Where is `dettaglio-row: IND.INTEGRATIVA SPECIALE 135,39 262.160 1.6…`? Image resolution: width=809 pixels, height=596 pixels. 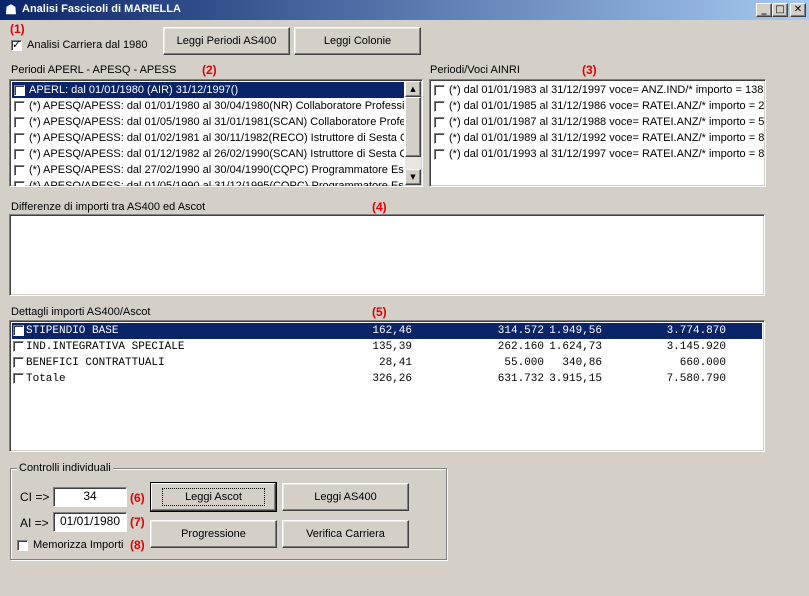 dettaglio-row: IND.INTEGRATIVA SPECIALE 135,39 262.160 1.6… is located at coordinates (387, 347).